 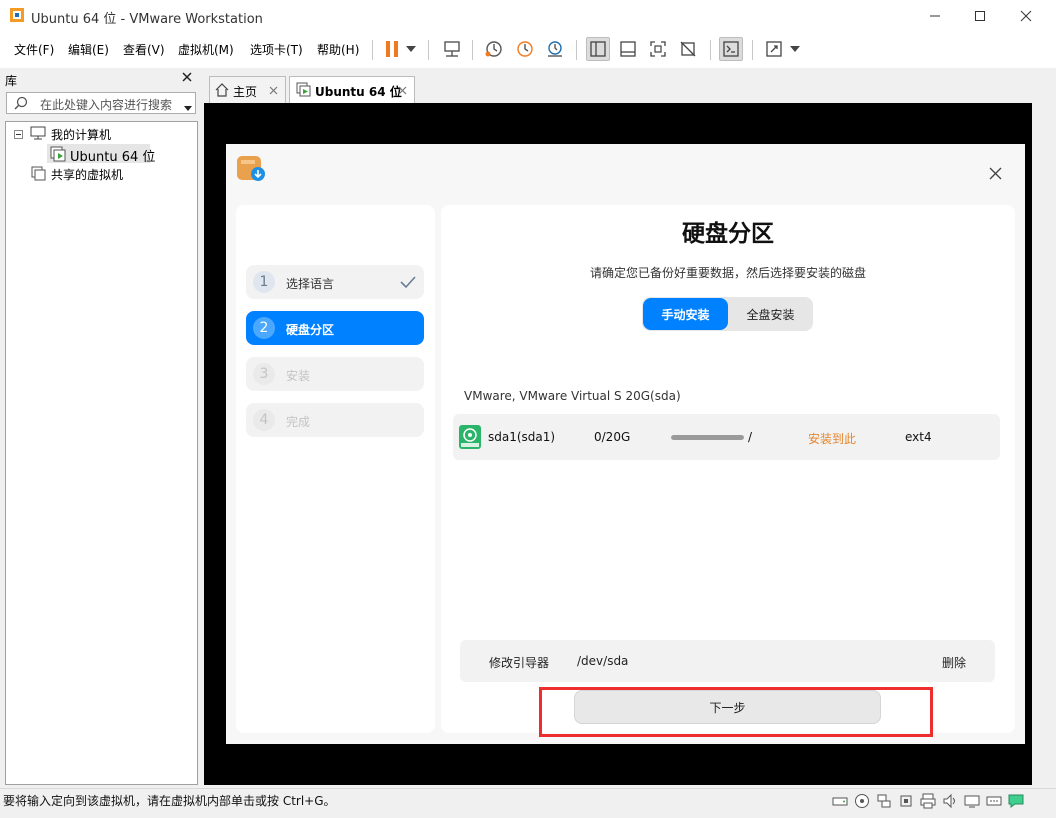 I want to click on sidebar-layout-icon, so click(x=598, y=49).